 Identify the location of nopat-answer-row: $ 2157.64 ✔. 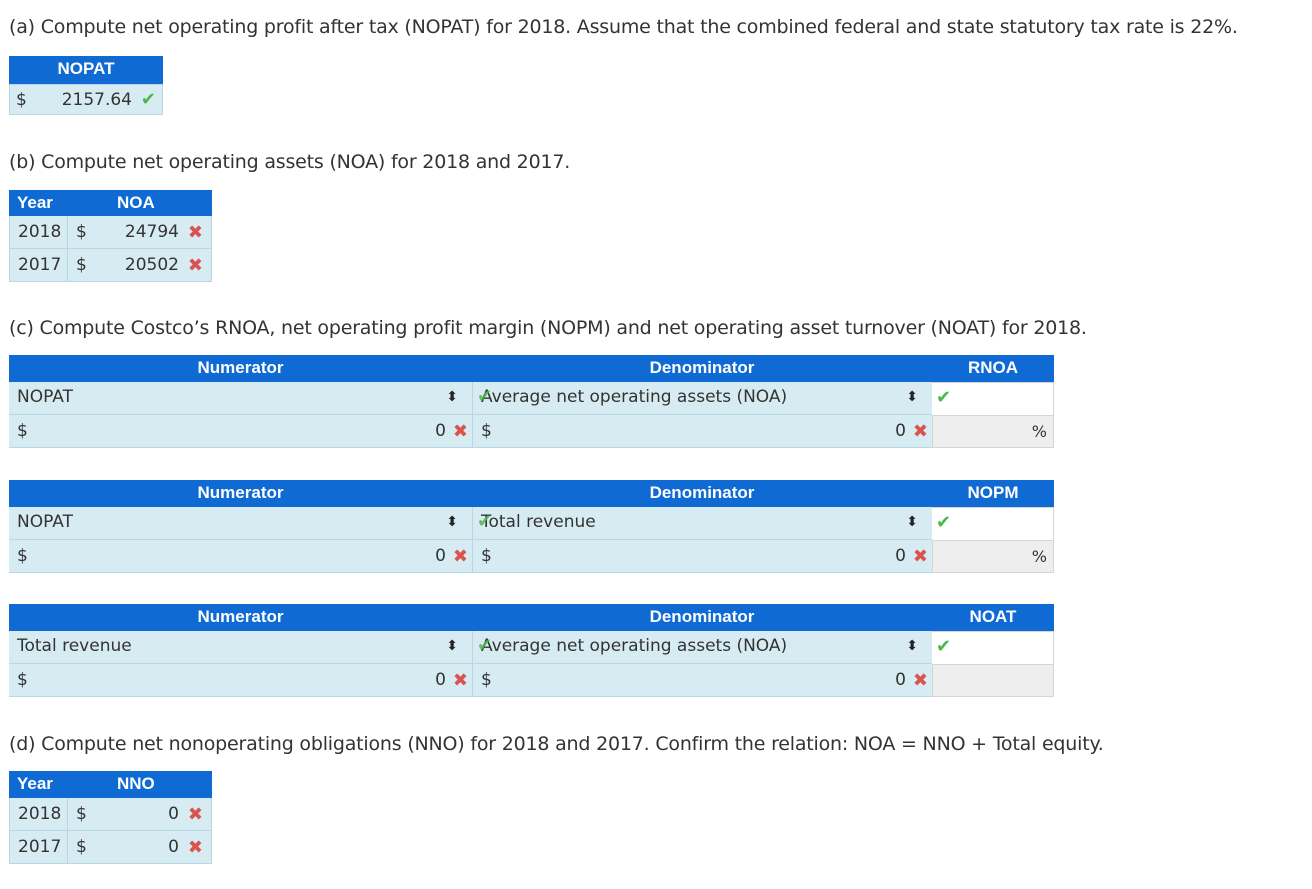
(86, 99).